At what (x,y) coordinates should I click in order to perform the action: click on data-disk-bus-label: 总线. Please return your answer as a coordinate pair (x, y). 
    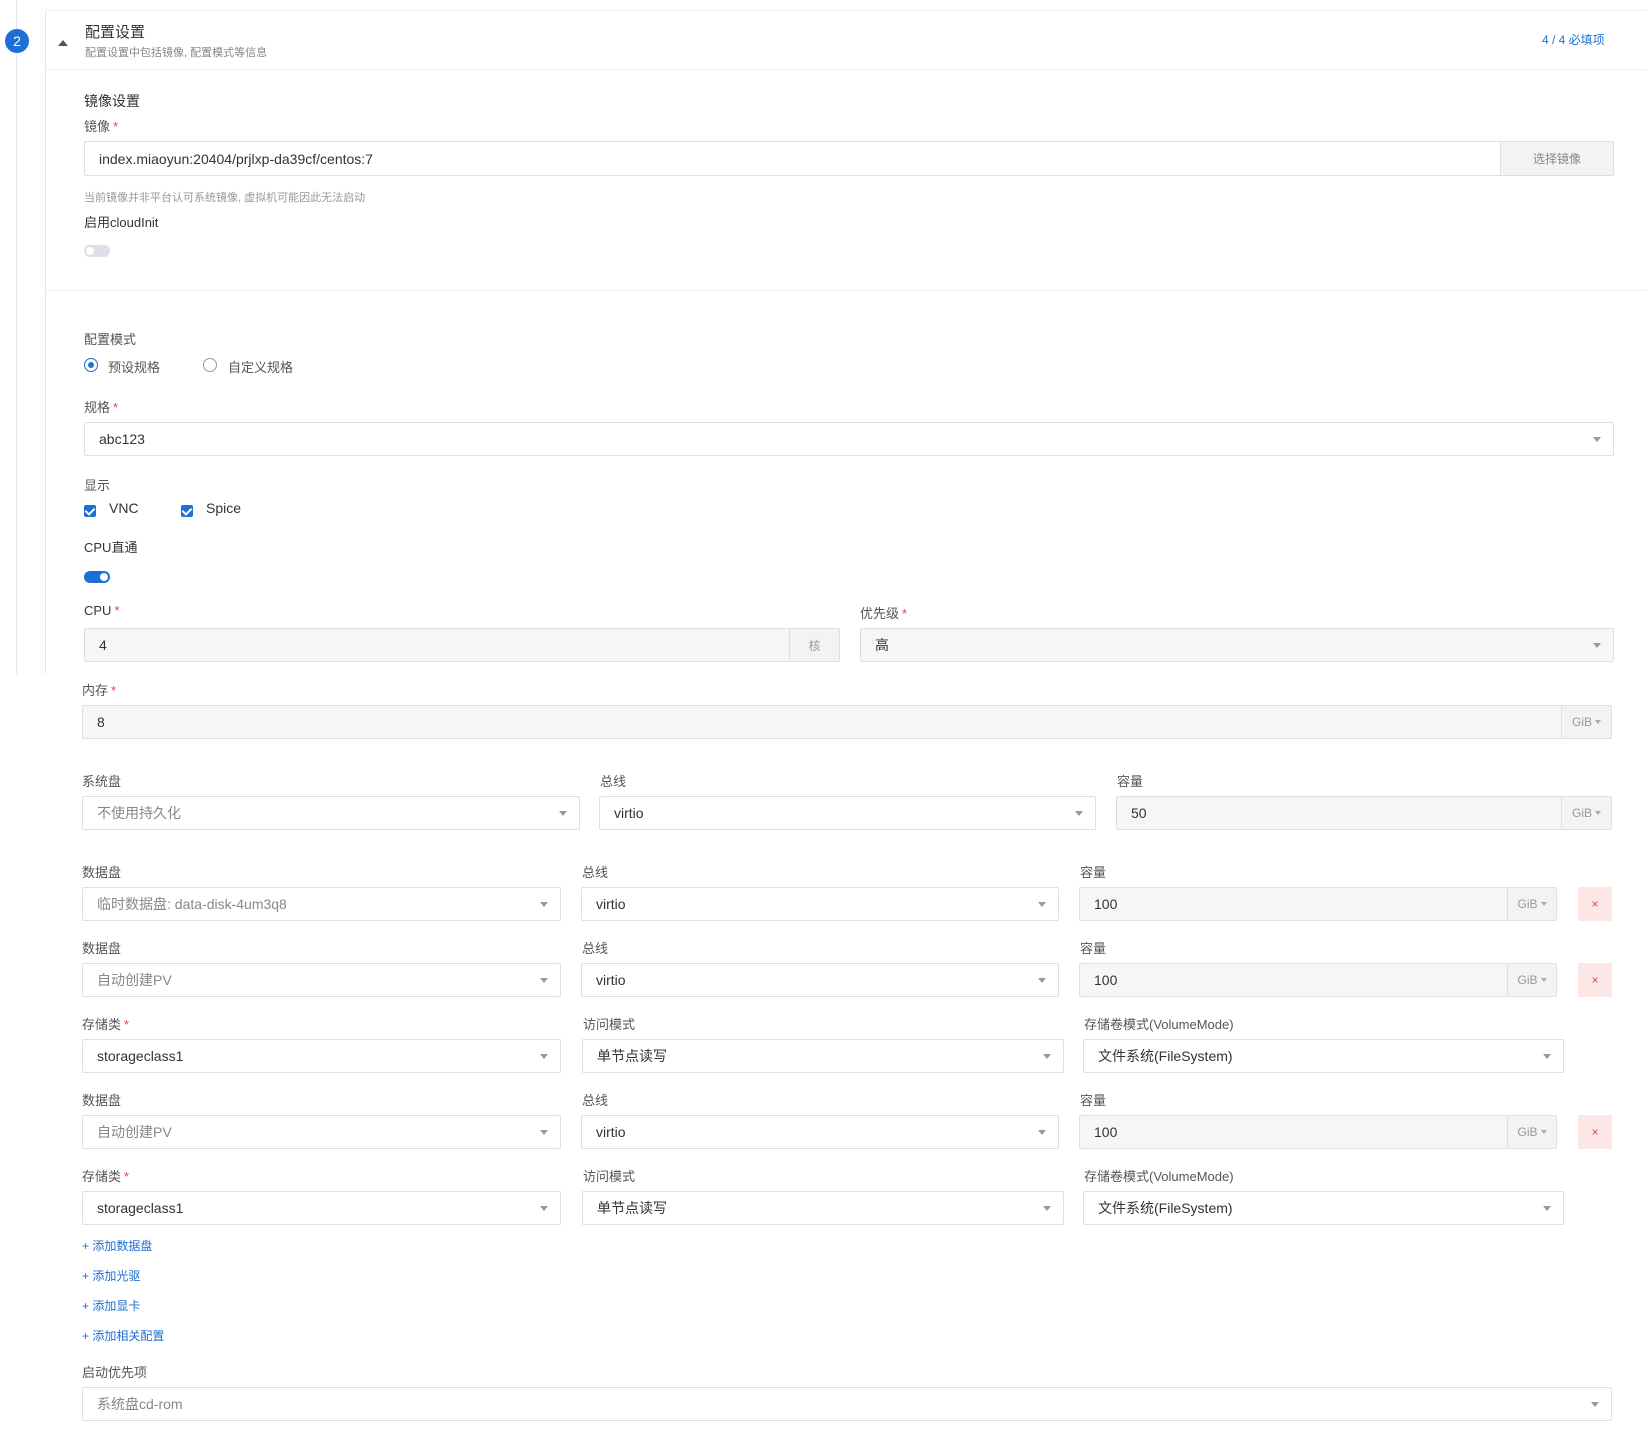
    Looking at the image, I should click on (595, 872).